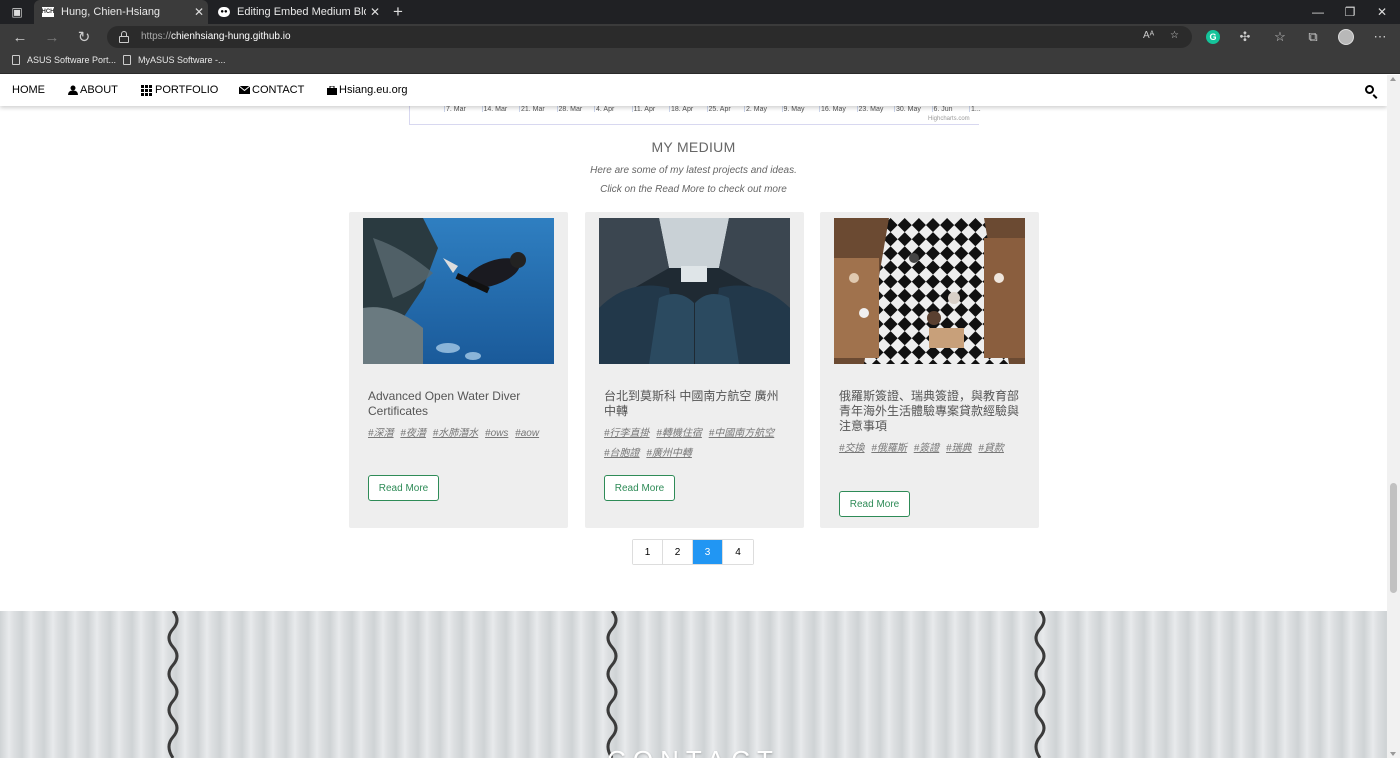 Image resolution: width=1400 pixels, height=758 pixels. Describe the element at coordinates (648, 552) in the screenshot. I see `page-button-1: 1` at that location.